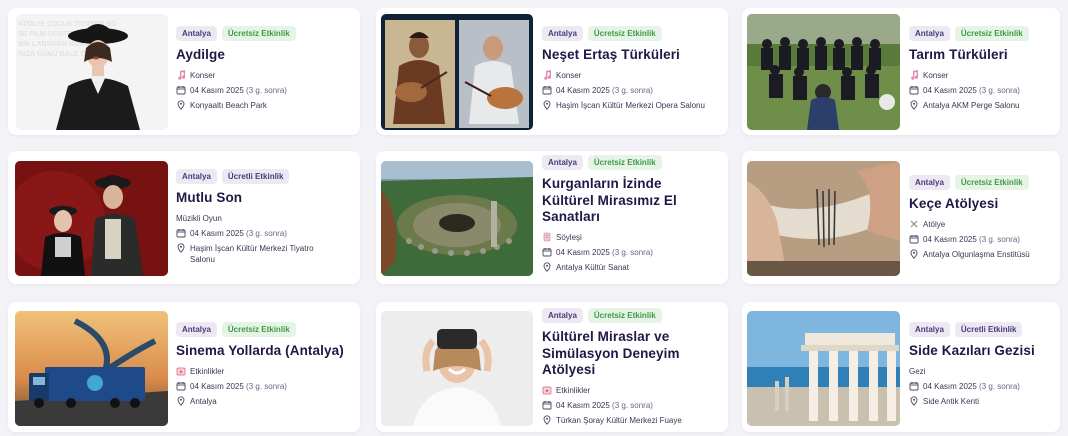  What do you see at coordinates (569, 237) in the screenshot?
I see `event-category: Söyleşi` at bounding box center [569, 237].